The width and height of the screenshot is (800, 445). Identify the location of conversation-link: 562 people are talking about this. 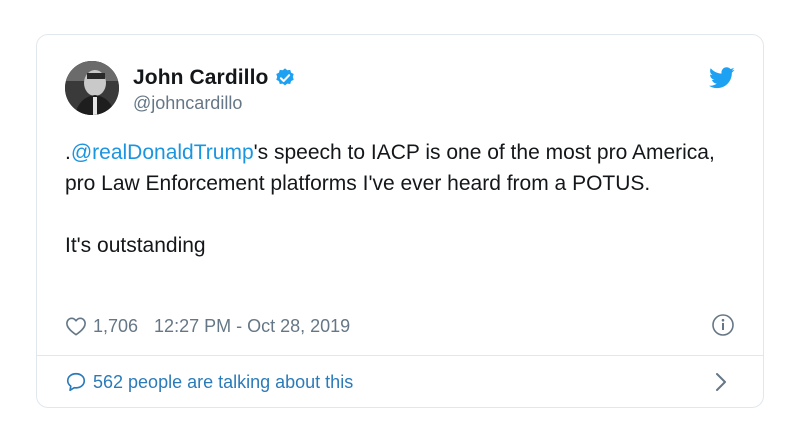
(400, 382).